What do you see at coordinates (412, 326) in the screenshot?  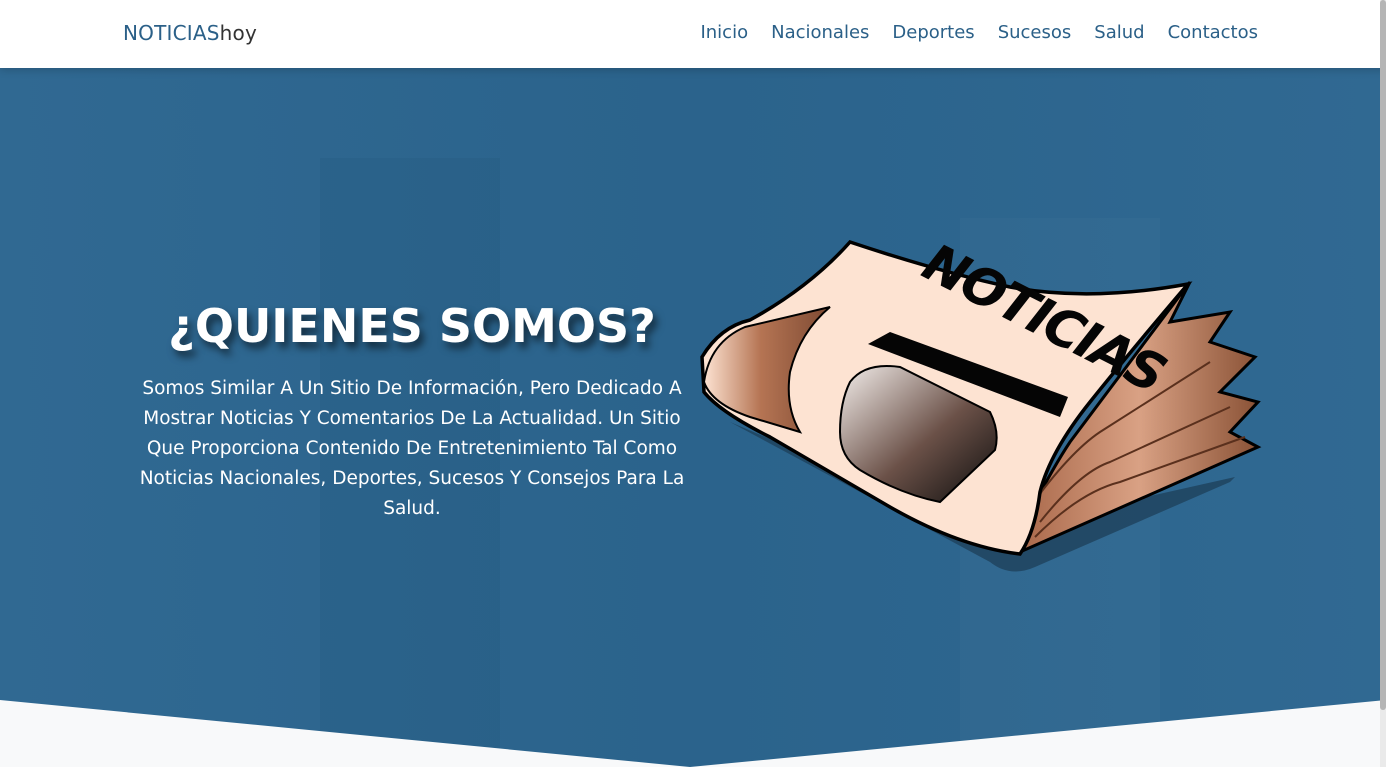 I see `hero-title: ¿QUIENES SOMOS?` at bounding box center [412, 326].